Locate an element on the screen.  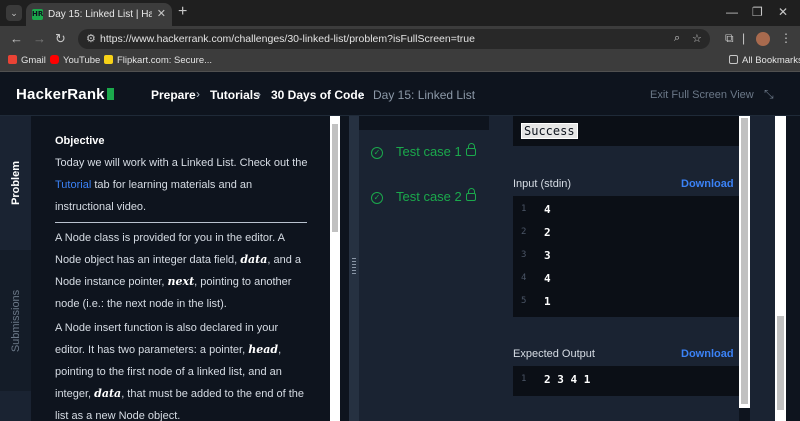
section-divider is located at coordinates (181, 222).